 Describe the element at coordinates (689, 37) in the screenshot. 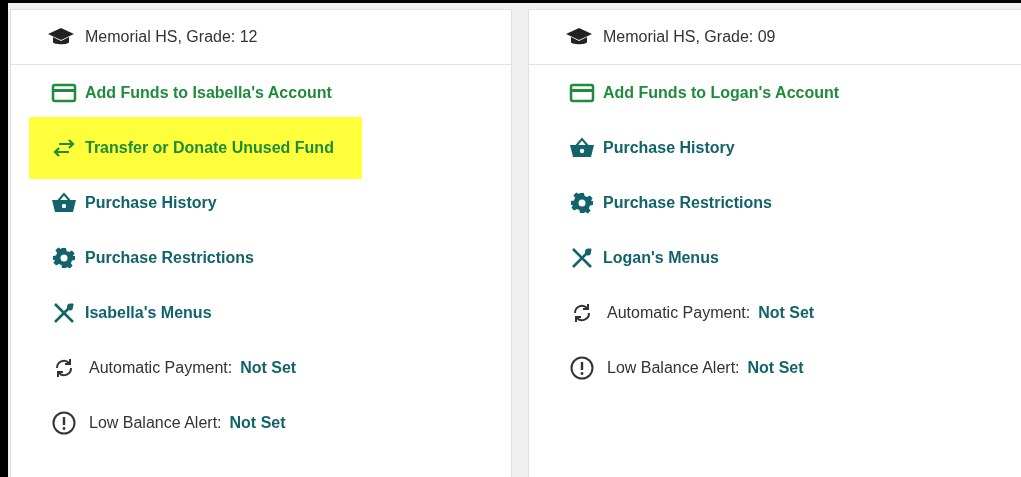

I see `school-grade-text: Memorial HS, Grade: 09` at that location.